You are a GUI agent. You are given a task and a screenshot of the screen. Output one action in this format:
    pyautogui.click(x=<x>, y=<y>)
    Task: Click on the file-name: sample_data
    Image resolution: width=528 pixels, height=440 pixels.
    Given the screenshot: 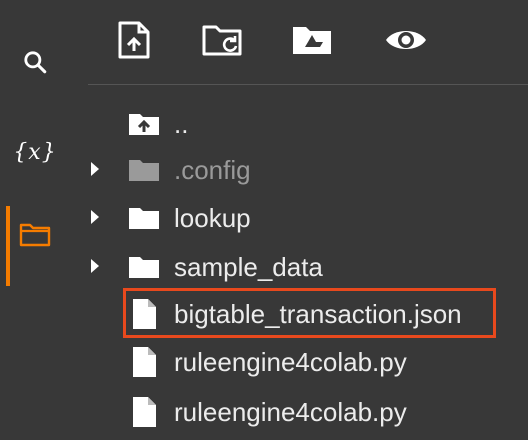 What is the action you would take?
    pyautogui.click(x=248, y=267)
    